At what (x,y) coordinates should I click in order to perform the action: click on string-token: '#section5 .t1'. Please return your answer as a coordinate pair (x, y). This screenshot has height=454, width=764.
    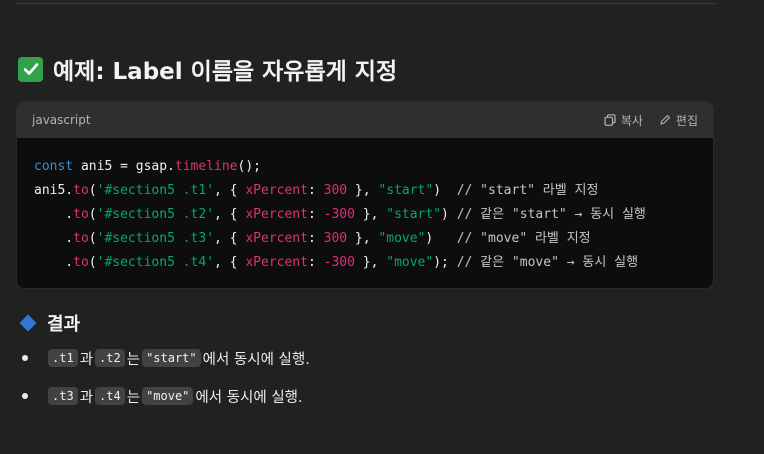
    Looking at the image, I should click on (155, 190).